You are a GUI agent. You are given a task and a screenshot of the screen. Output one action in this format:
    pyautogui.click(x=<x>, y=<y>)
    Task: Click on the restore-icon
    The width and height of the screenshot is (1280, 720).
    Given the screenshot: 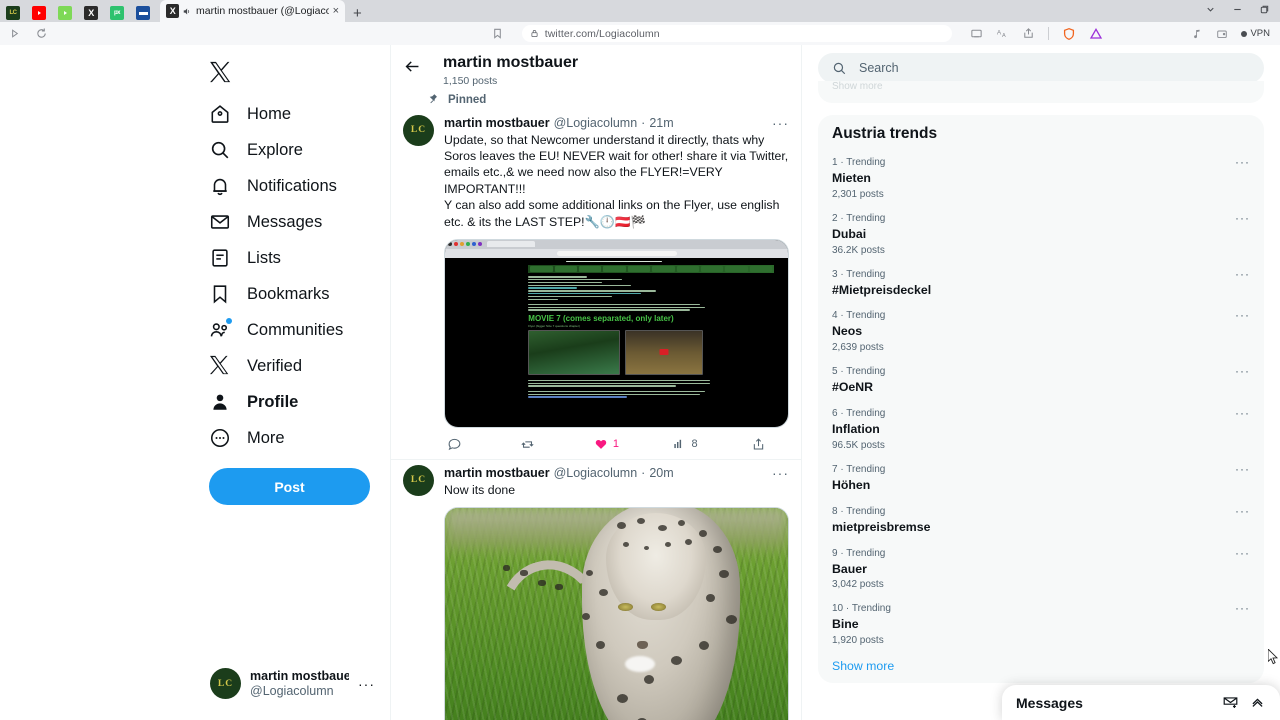 What is the action you would take?
    pyautogui.click(x=1264, y=11)
    